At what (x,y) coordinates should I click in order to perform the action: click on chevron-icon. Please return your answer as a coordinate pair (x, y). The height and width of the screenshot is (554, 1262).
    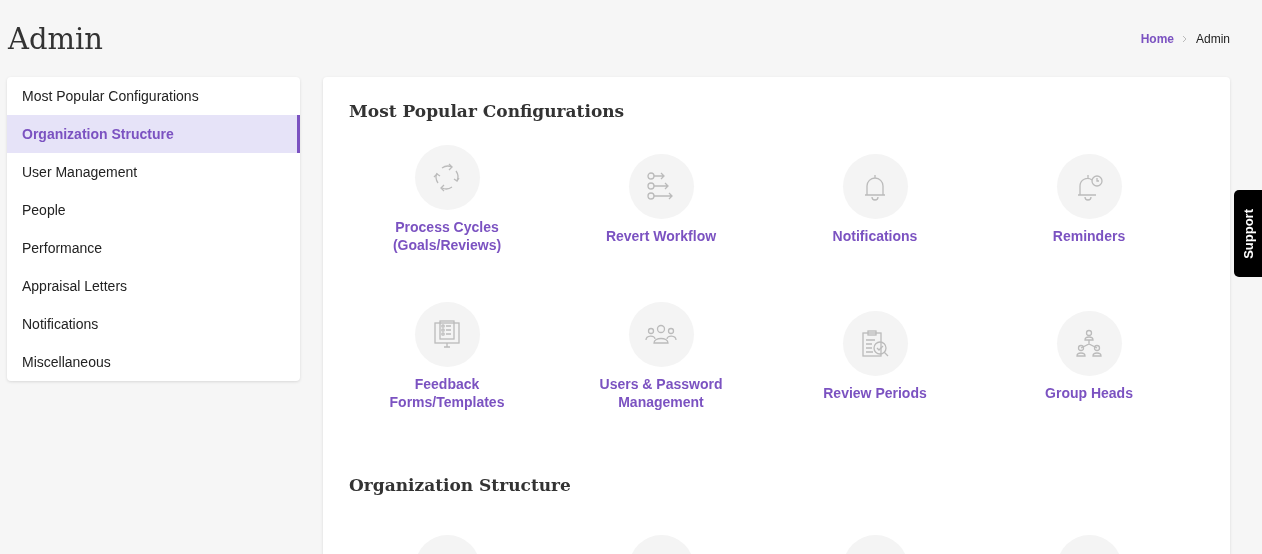
    Looking at the image, I should click on (1185, 39).